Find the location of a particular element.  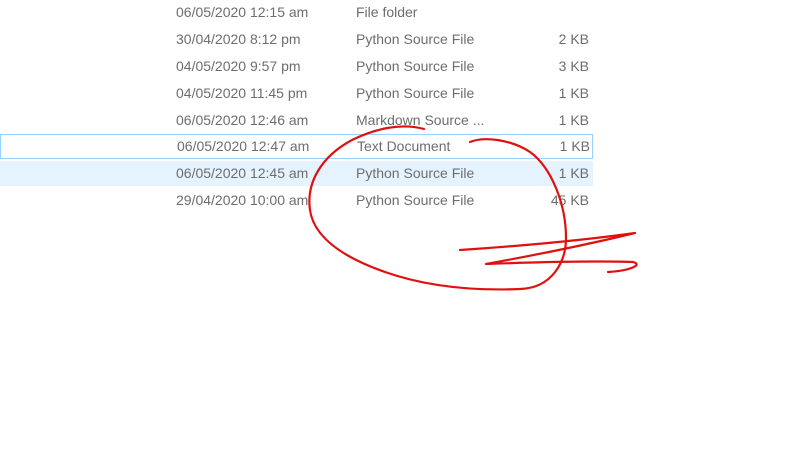

file-size-cell: 3 KB is located at coordinates (573, 66).